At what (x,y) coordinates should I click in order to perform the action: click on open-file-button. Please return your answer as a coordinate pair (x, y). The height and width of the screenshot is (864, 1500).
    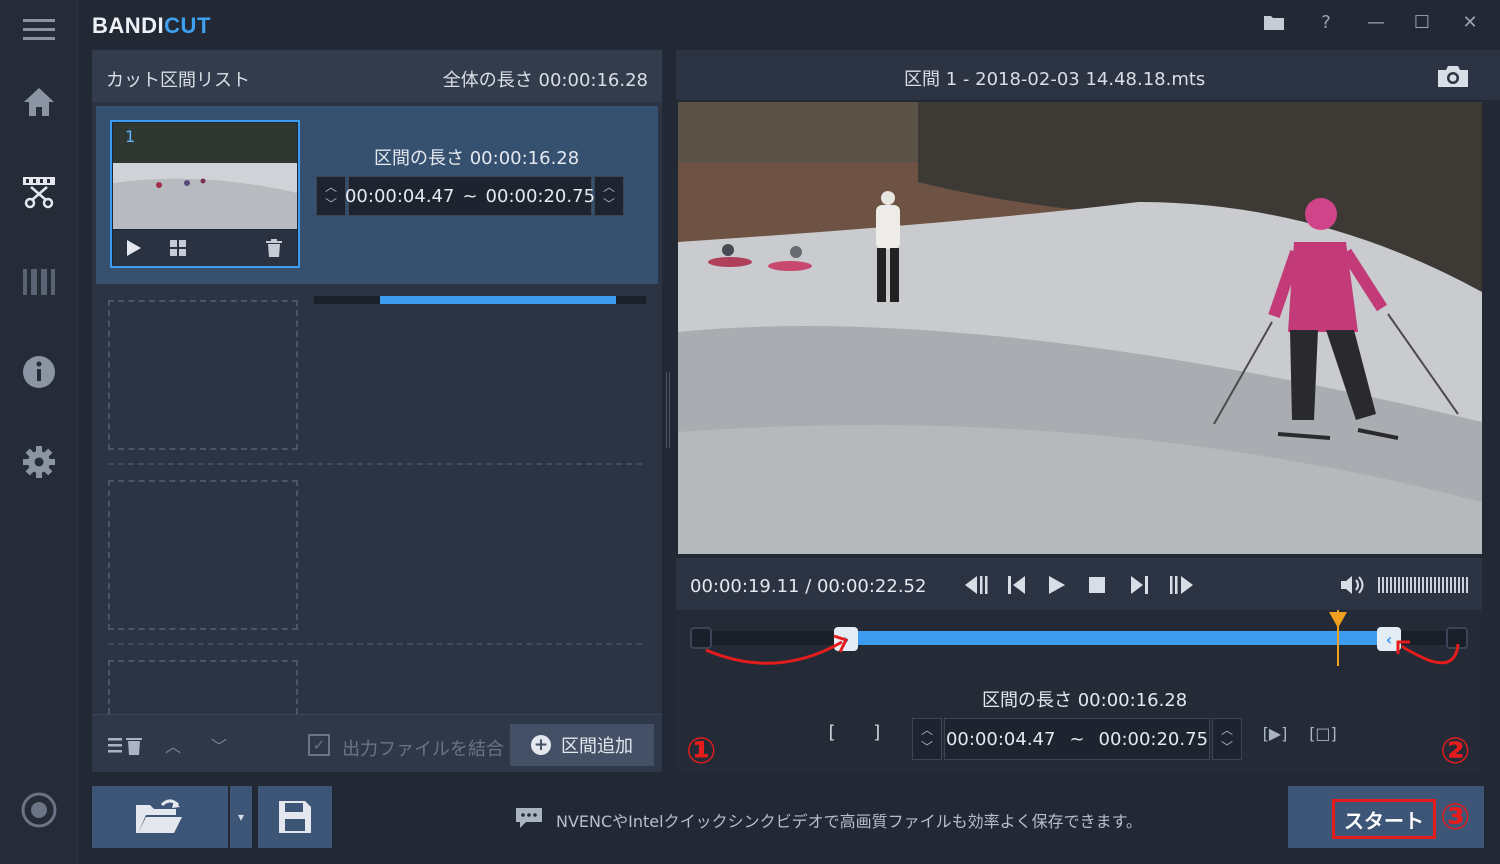
    Looking at the image, I should click on (160, 817).